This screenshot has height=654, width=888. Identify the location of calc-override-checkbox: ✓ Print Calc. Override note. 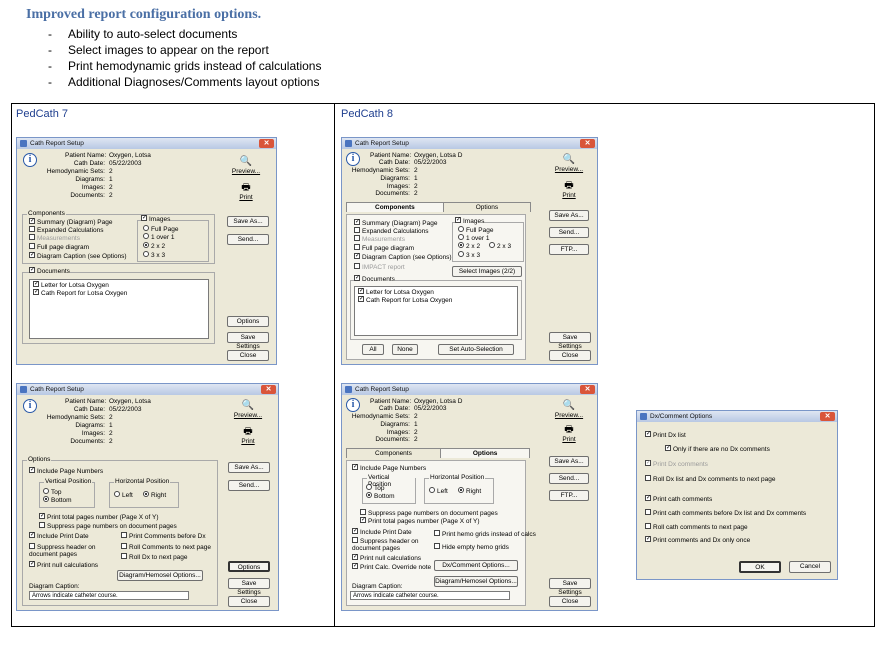
(391, 567).